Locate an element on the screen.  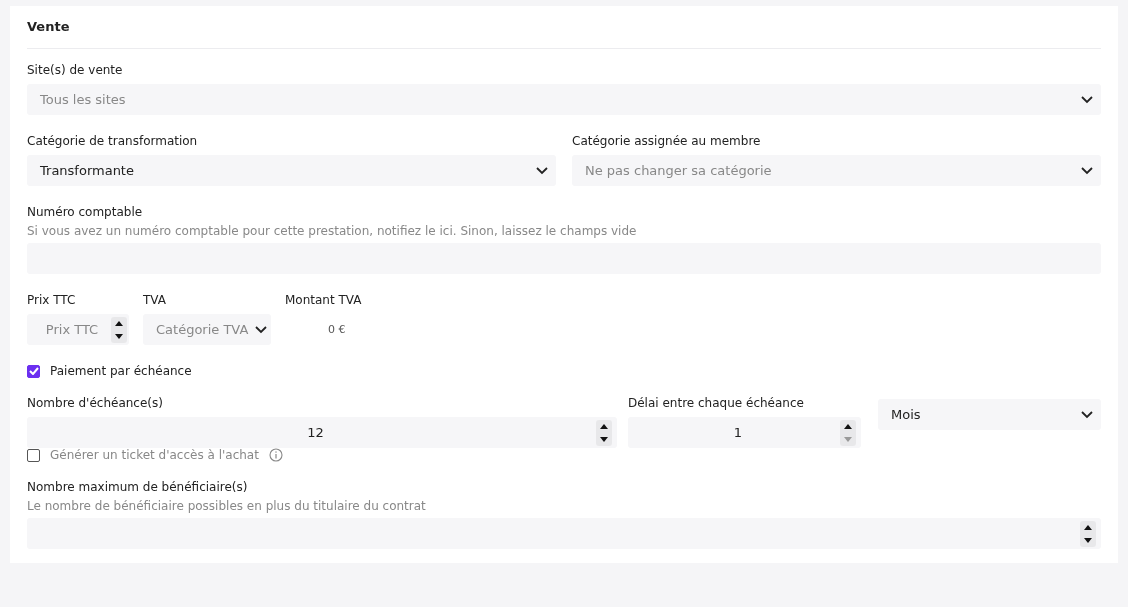
delay-unit-select: Mois is located at coordinates (989, 414).